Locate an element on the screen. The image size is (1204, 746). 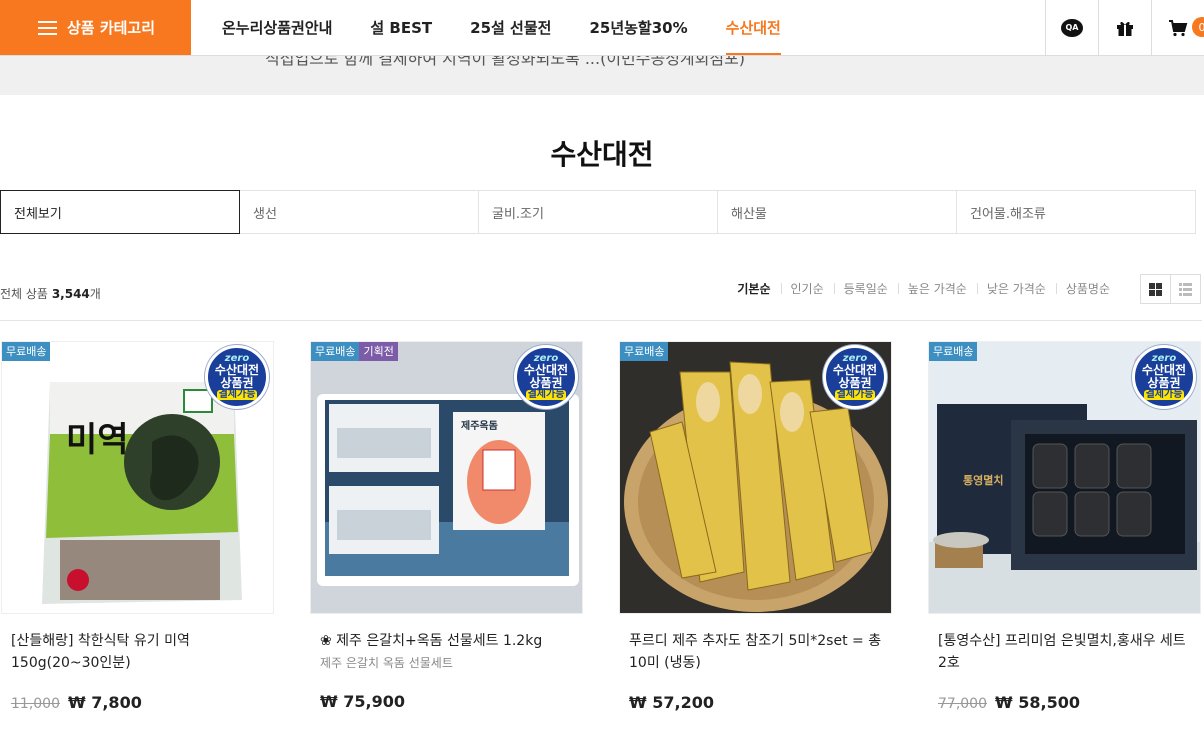
product-image-caption: 제주옥돔 is located at coordinates (479, 426).